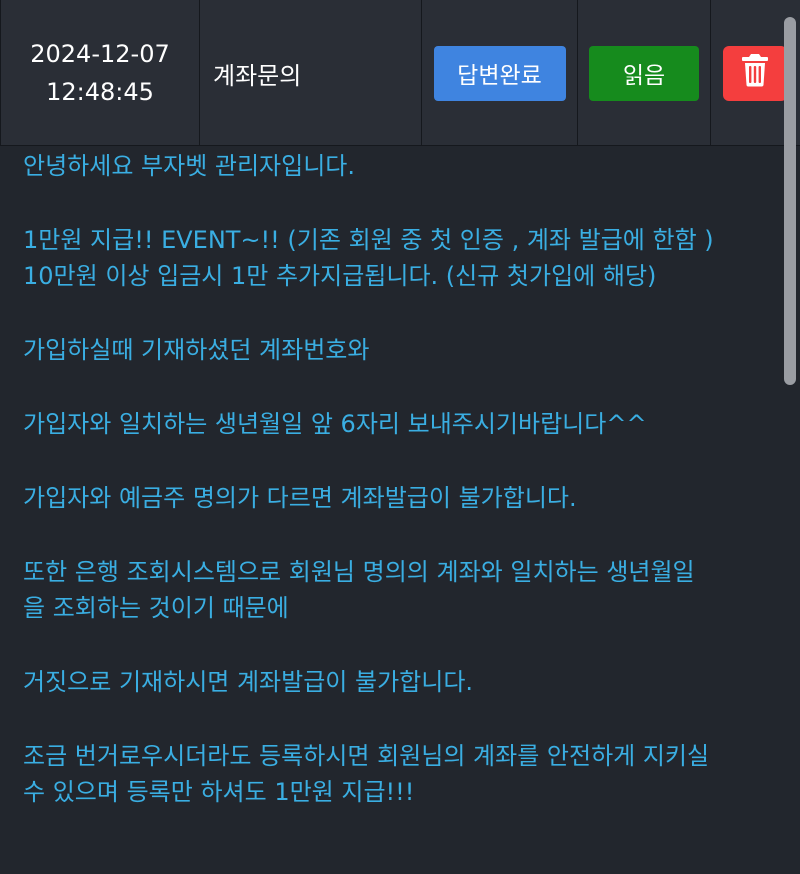 The width and height of the screenshot is (800, 874). What do you see at coordinates (366, 756) in the screenshot?
I see `message-line: 조금 번거로우시더라도 등록하시면 회원님의 계좌를 안전하게 지키실` at bounding box center [366, 756].